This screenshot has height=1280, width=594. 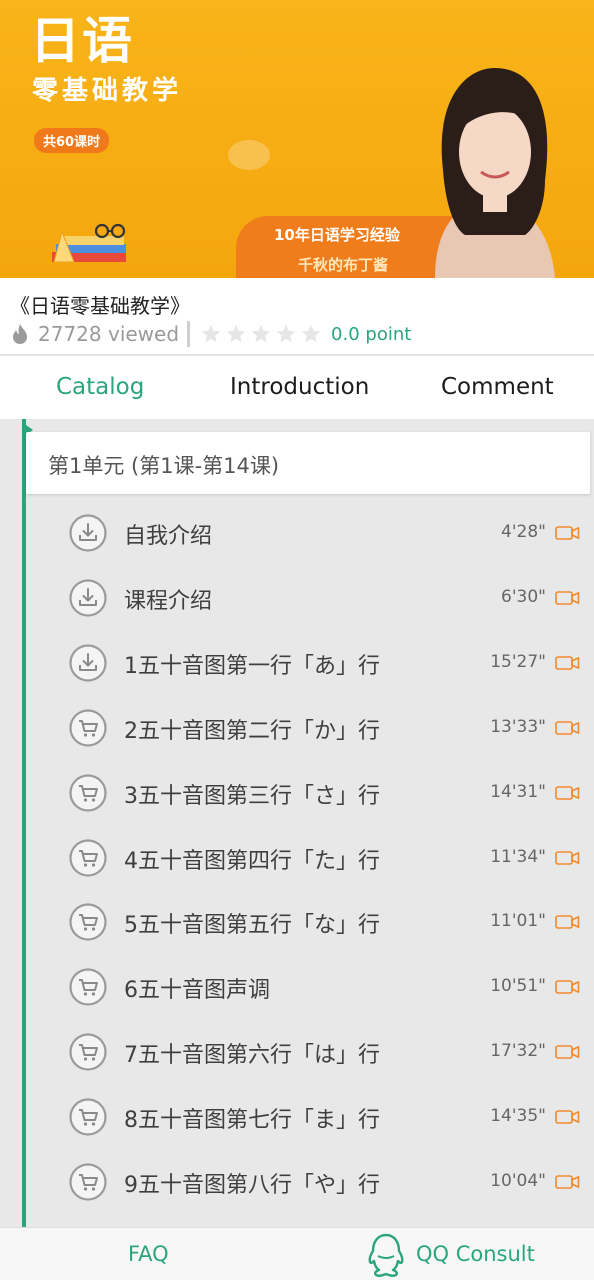 I want to click on qq-penguin-icon, so click(x=386, y=1255).